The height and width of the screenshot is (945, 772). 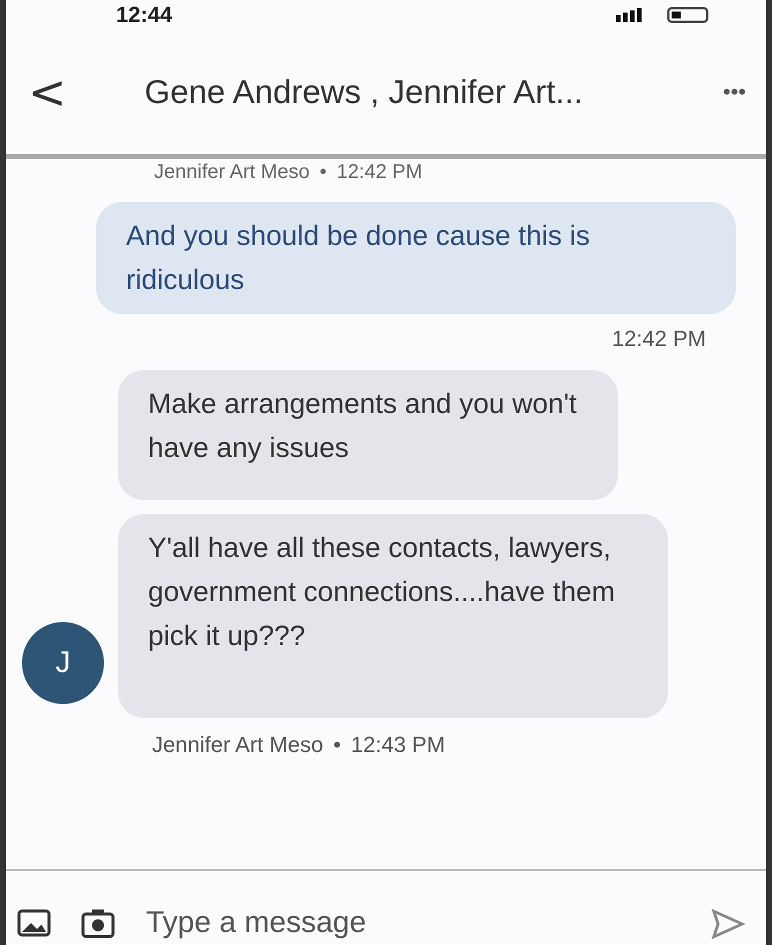 I want to click on message-time: 12:43 PM, so click(x=398, y=745).